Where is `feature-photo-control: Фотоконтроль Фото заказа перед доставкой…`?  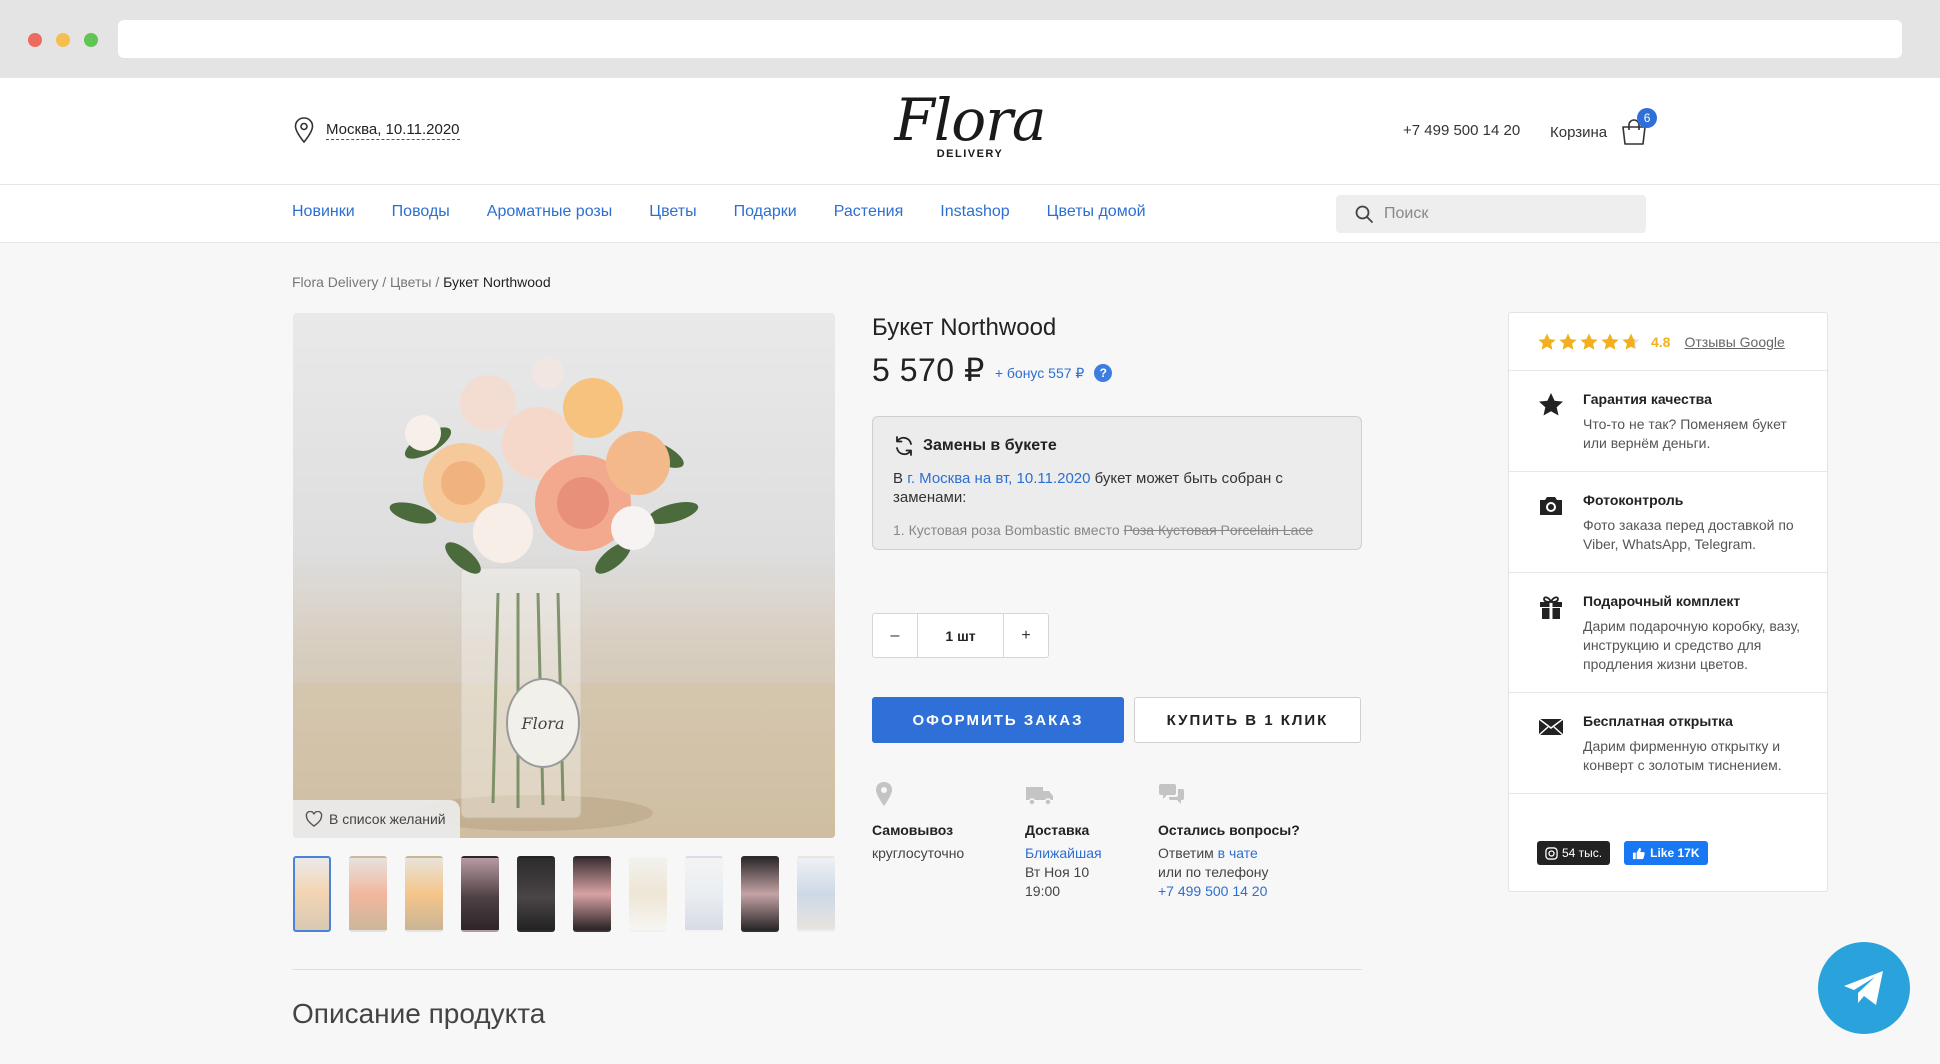 feature-photo-control: Фотоконтроль Фото заказа перед доставкой… is located at coordinates (1668, 522).